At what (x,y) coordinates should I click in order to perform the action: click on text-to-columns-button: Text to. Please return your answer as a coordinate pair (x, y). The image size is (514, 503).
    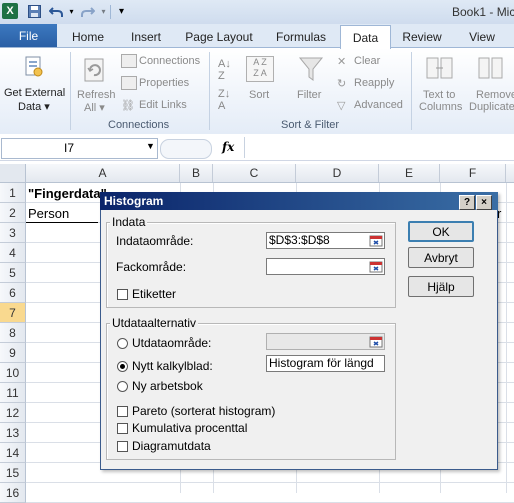
    Looking at the image, I should click on (439, 95).